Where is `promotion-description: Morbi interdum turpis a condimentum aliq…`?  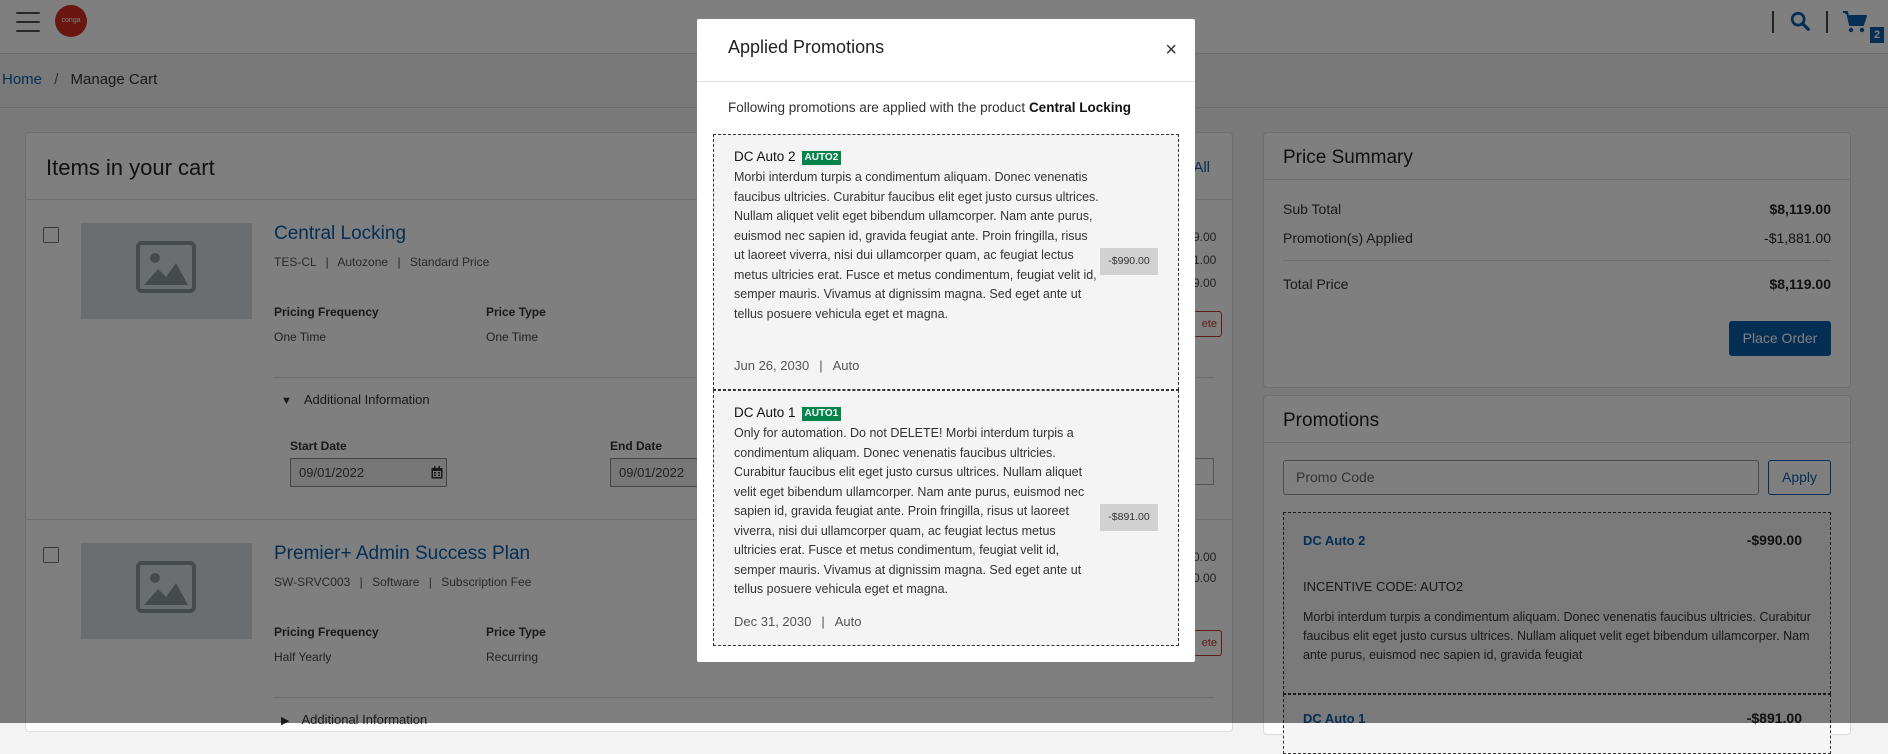 promotion-description: Morbi interdum turpis a condimentum aliq… is located at coordinates (916, 245).